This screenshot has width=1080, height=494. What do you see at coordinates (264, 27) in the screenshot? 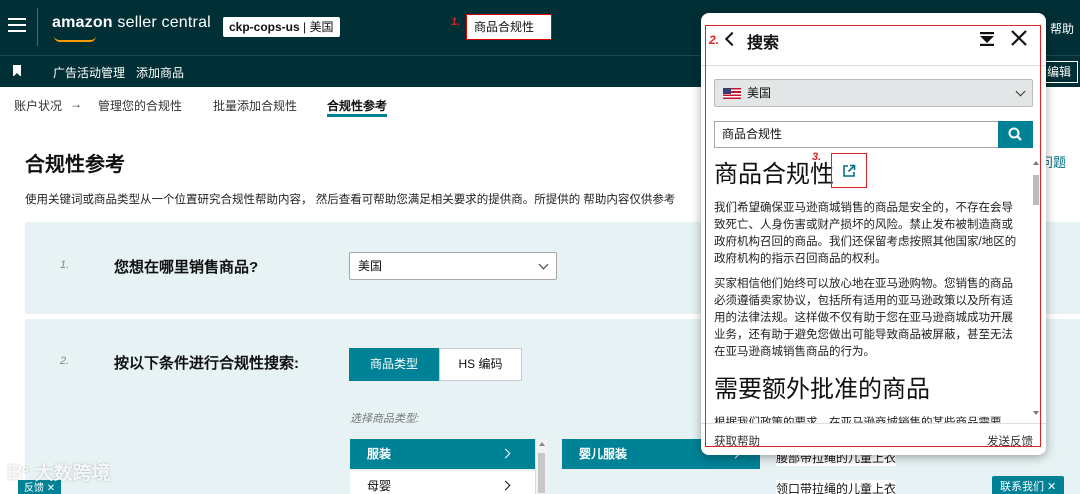
I see `account-name: ckp-cops-us` at bounding box center [264, 27].